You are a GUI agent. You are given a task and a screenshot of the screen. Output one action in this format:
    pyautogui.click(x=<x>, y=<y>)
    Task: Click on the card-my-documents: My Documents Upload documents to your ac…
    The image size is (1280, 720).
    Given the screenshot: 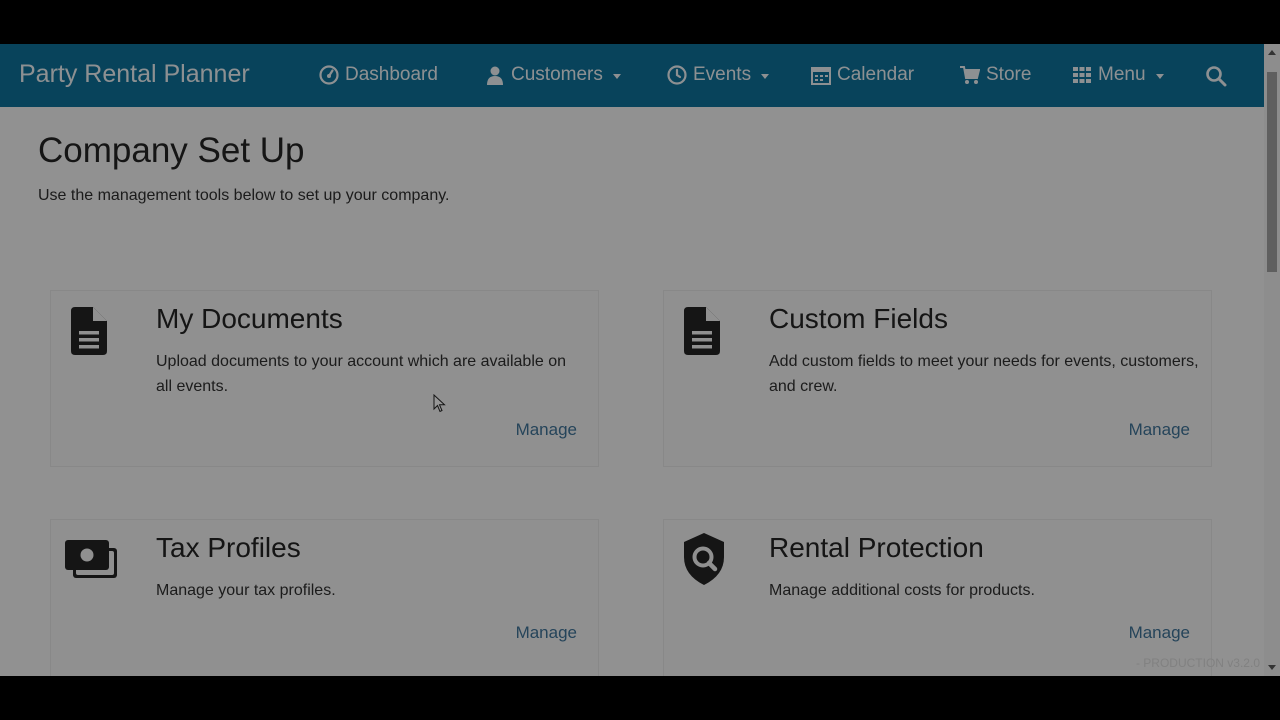 What is the action you would take?
    pyautogui.click(x=324, y=378)
    